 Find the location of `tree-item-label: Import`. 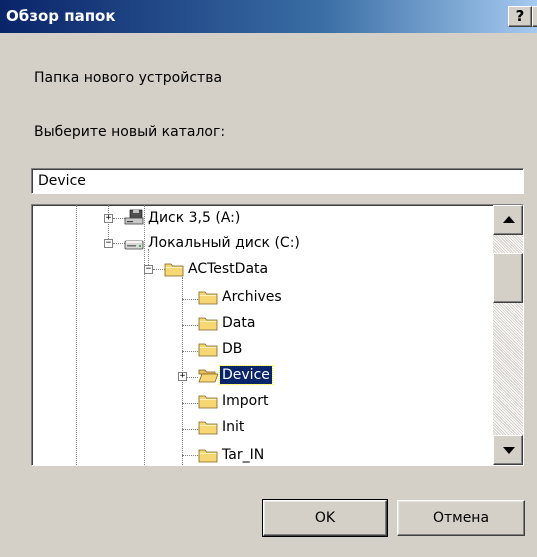

tree-item-label: Import is located at coordinates (245, 401).